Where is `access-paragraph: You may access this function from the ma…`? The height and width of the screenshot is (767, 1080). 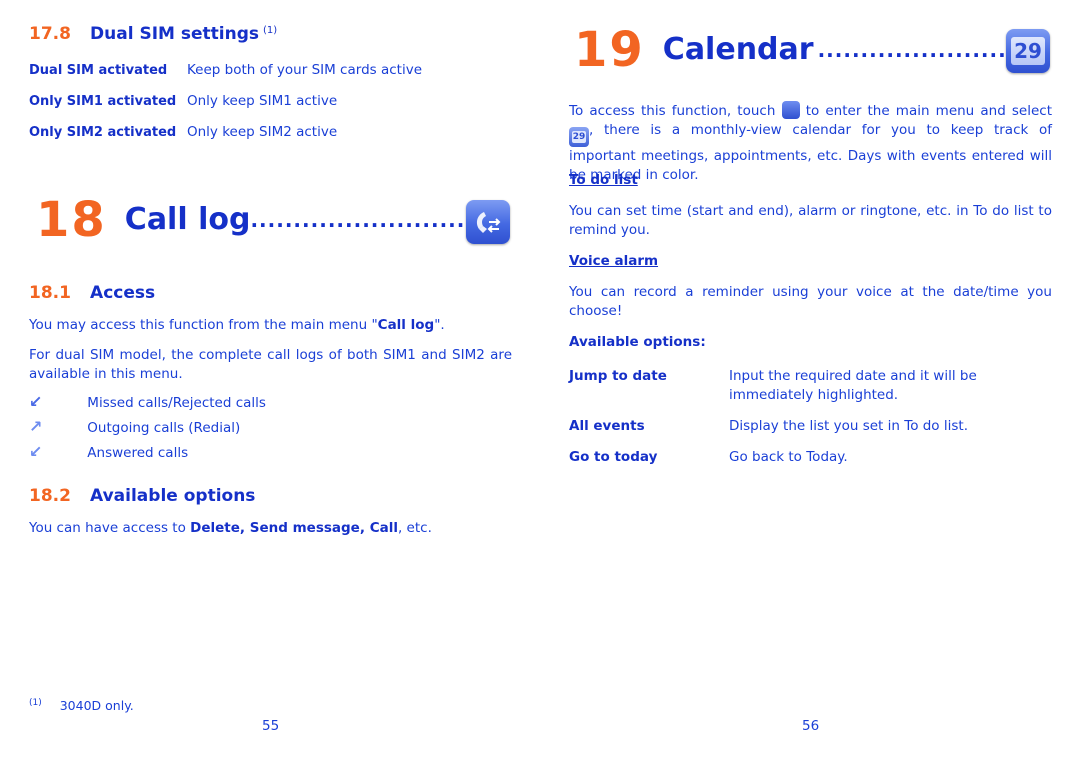
access-paragraph: You may access this function from the ma… is located at coordinates (270, 325).